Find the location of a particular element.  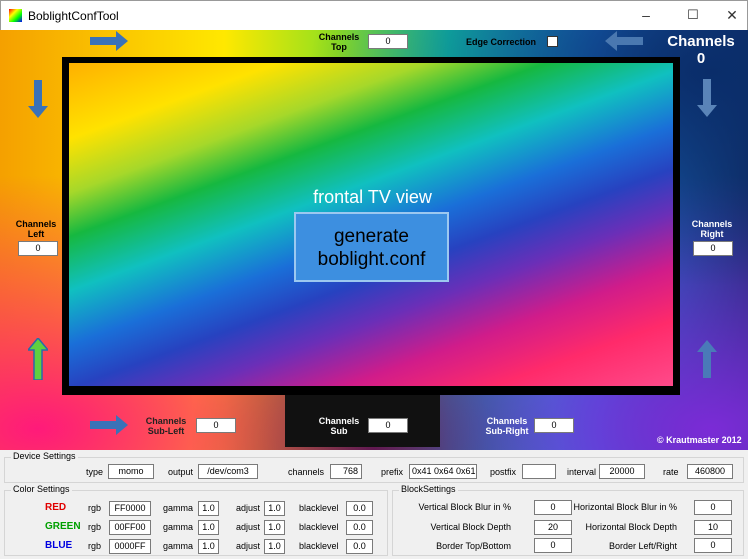

border-left-right-label: Border Left/Right is located at coordinates (642, 546).